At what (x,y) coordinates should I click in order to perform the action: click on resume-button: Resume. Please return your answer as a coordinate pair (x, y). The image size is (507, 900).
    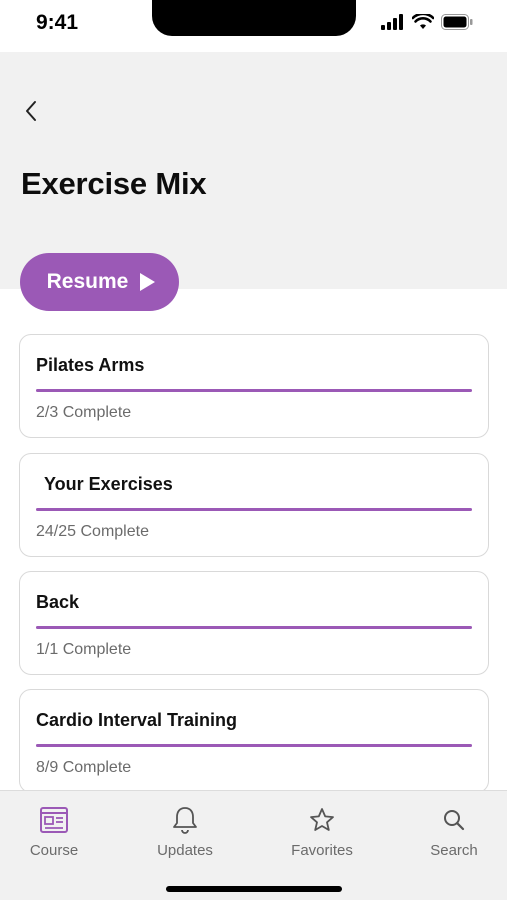
    Looking at the image, I should click on (99, 282).